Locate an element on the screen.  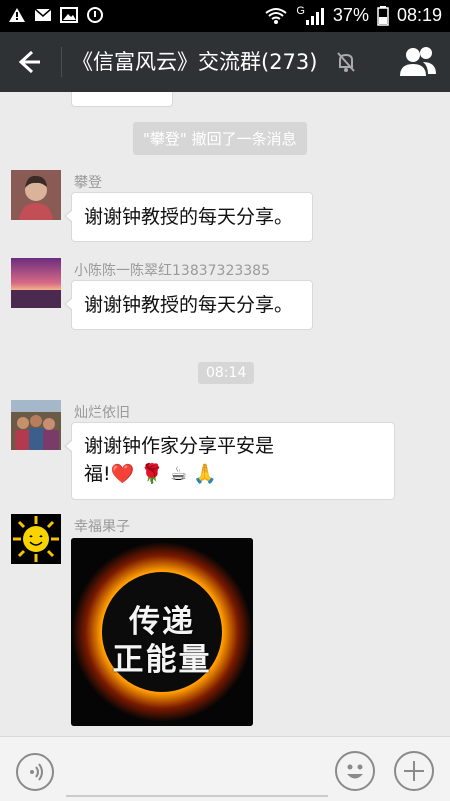
header-divider is located at coordinates (61, 62).